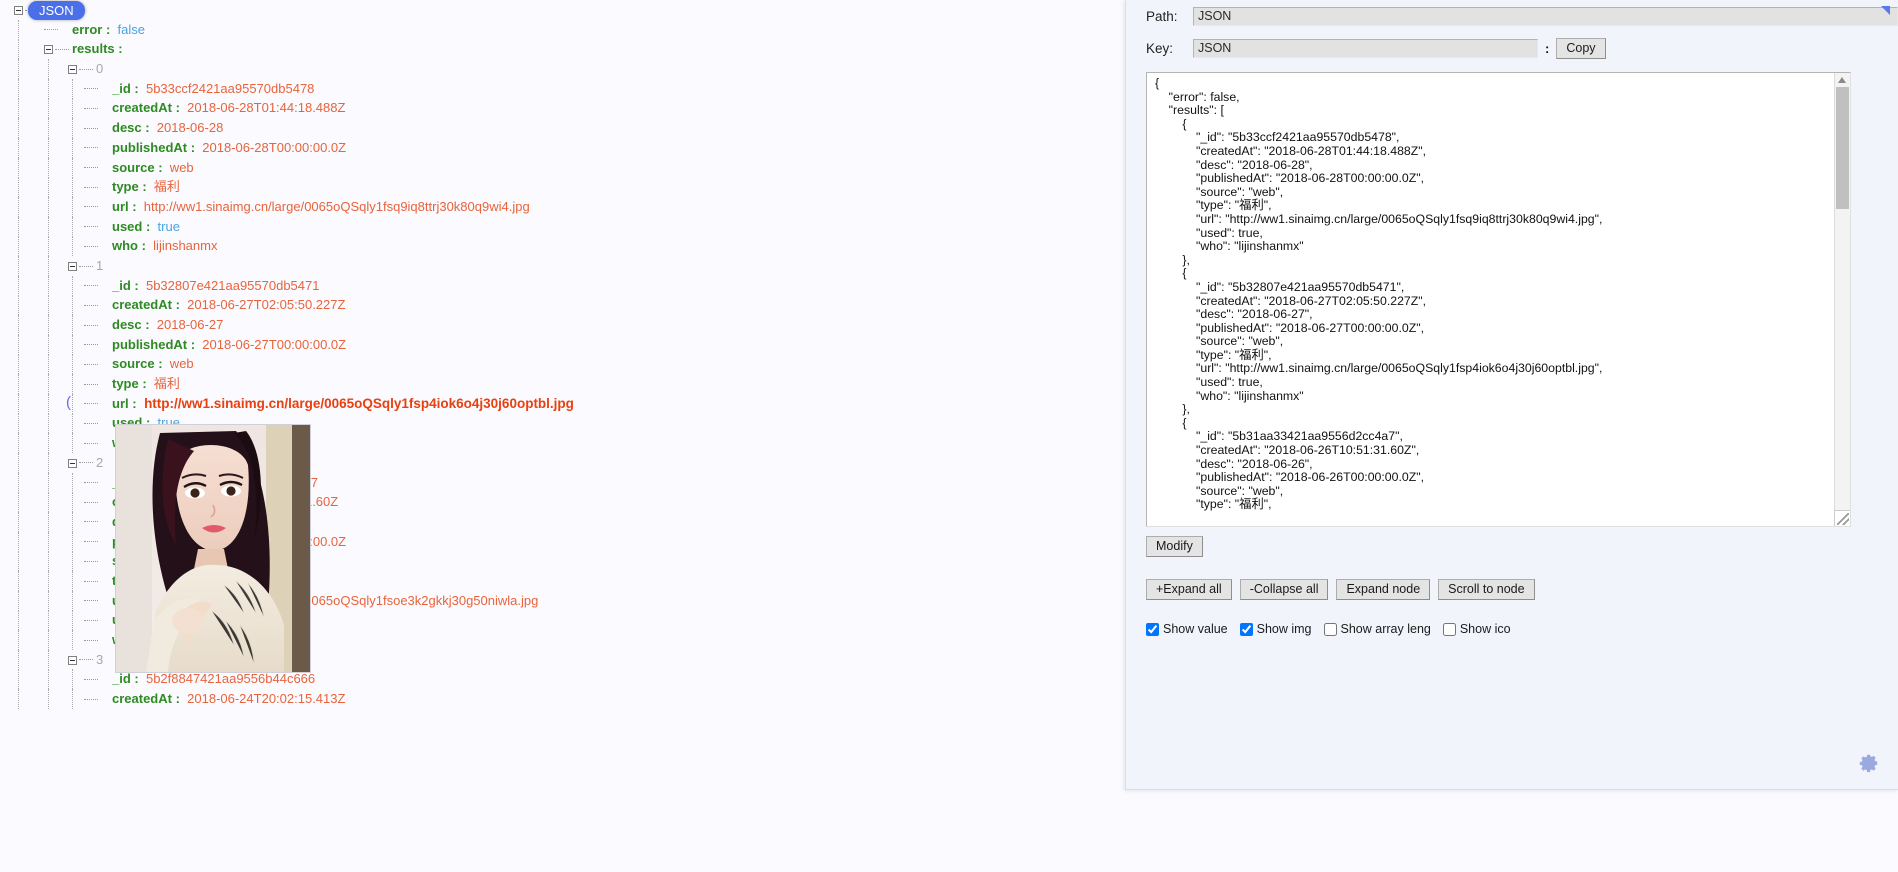 The image size is (1898, 872). I want to click on collapse-all-button: -Collapse all, so click(1284, 589).